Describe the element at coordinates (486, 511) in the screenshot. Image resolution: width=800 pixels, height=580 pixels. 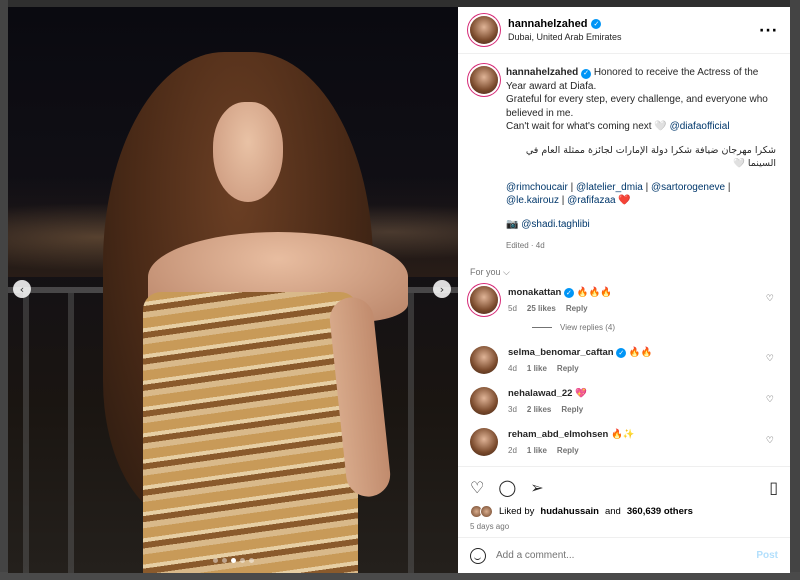
I see `liker-avatar` at that location.